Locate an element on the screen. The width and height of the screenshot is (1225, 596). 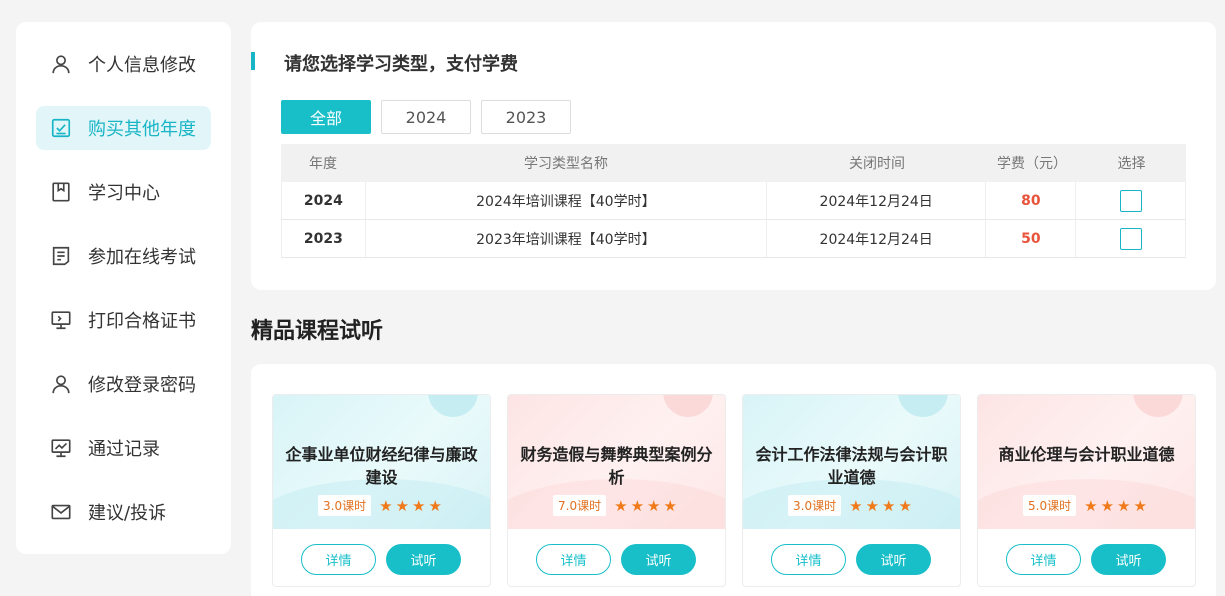
monitor-icon is located at coordinates (61, 320).